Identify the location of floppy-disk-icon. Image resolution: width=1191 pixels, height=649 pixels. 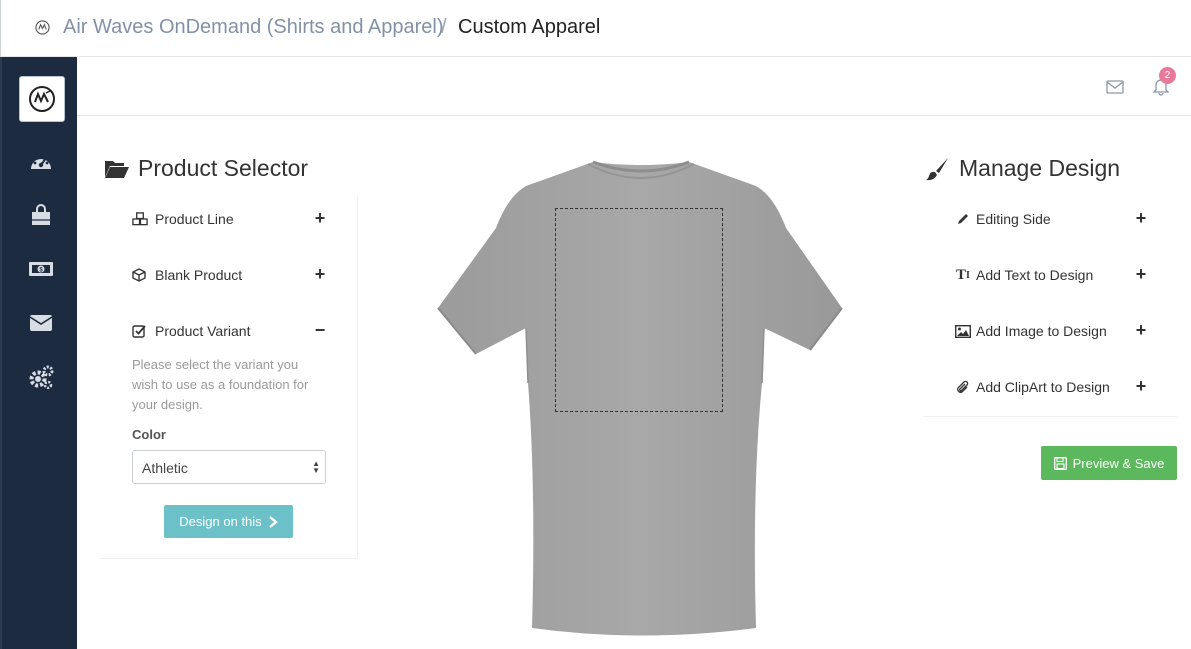
(1060, 463).